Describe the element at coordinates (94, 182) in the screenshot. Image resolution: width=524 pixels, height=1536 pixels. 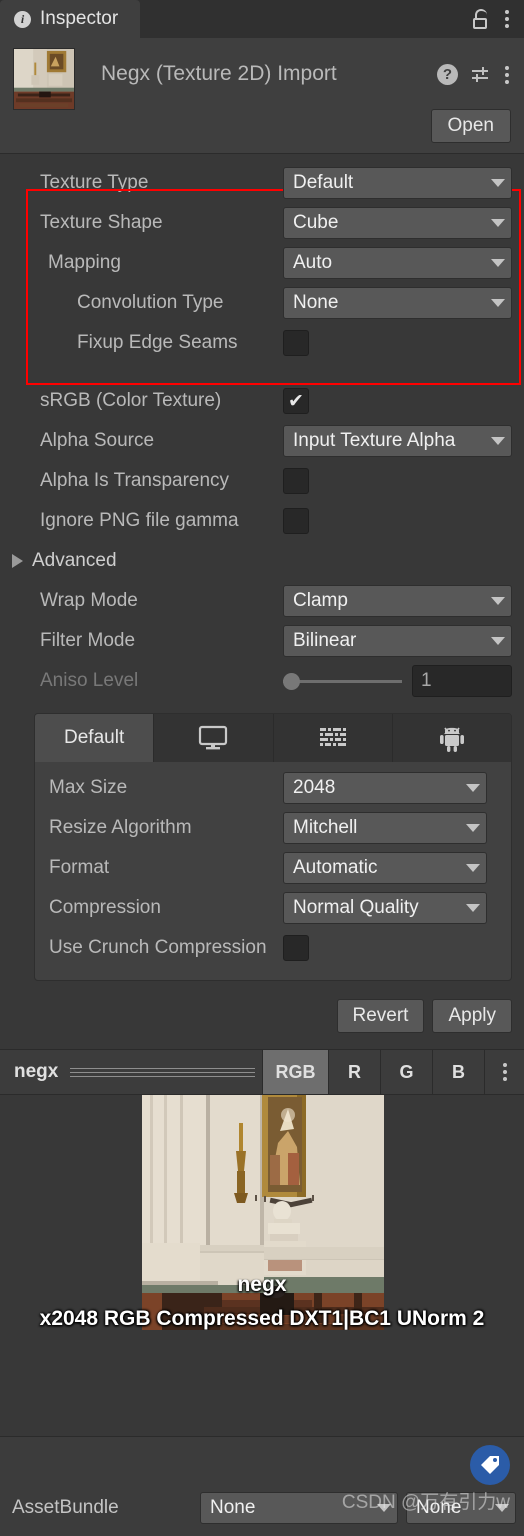
I see `texture-type-label: Texture Type` at that location.